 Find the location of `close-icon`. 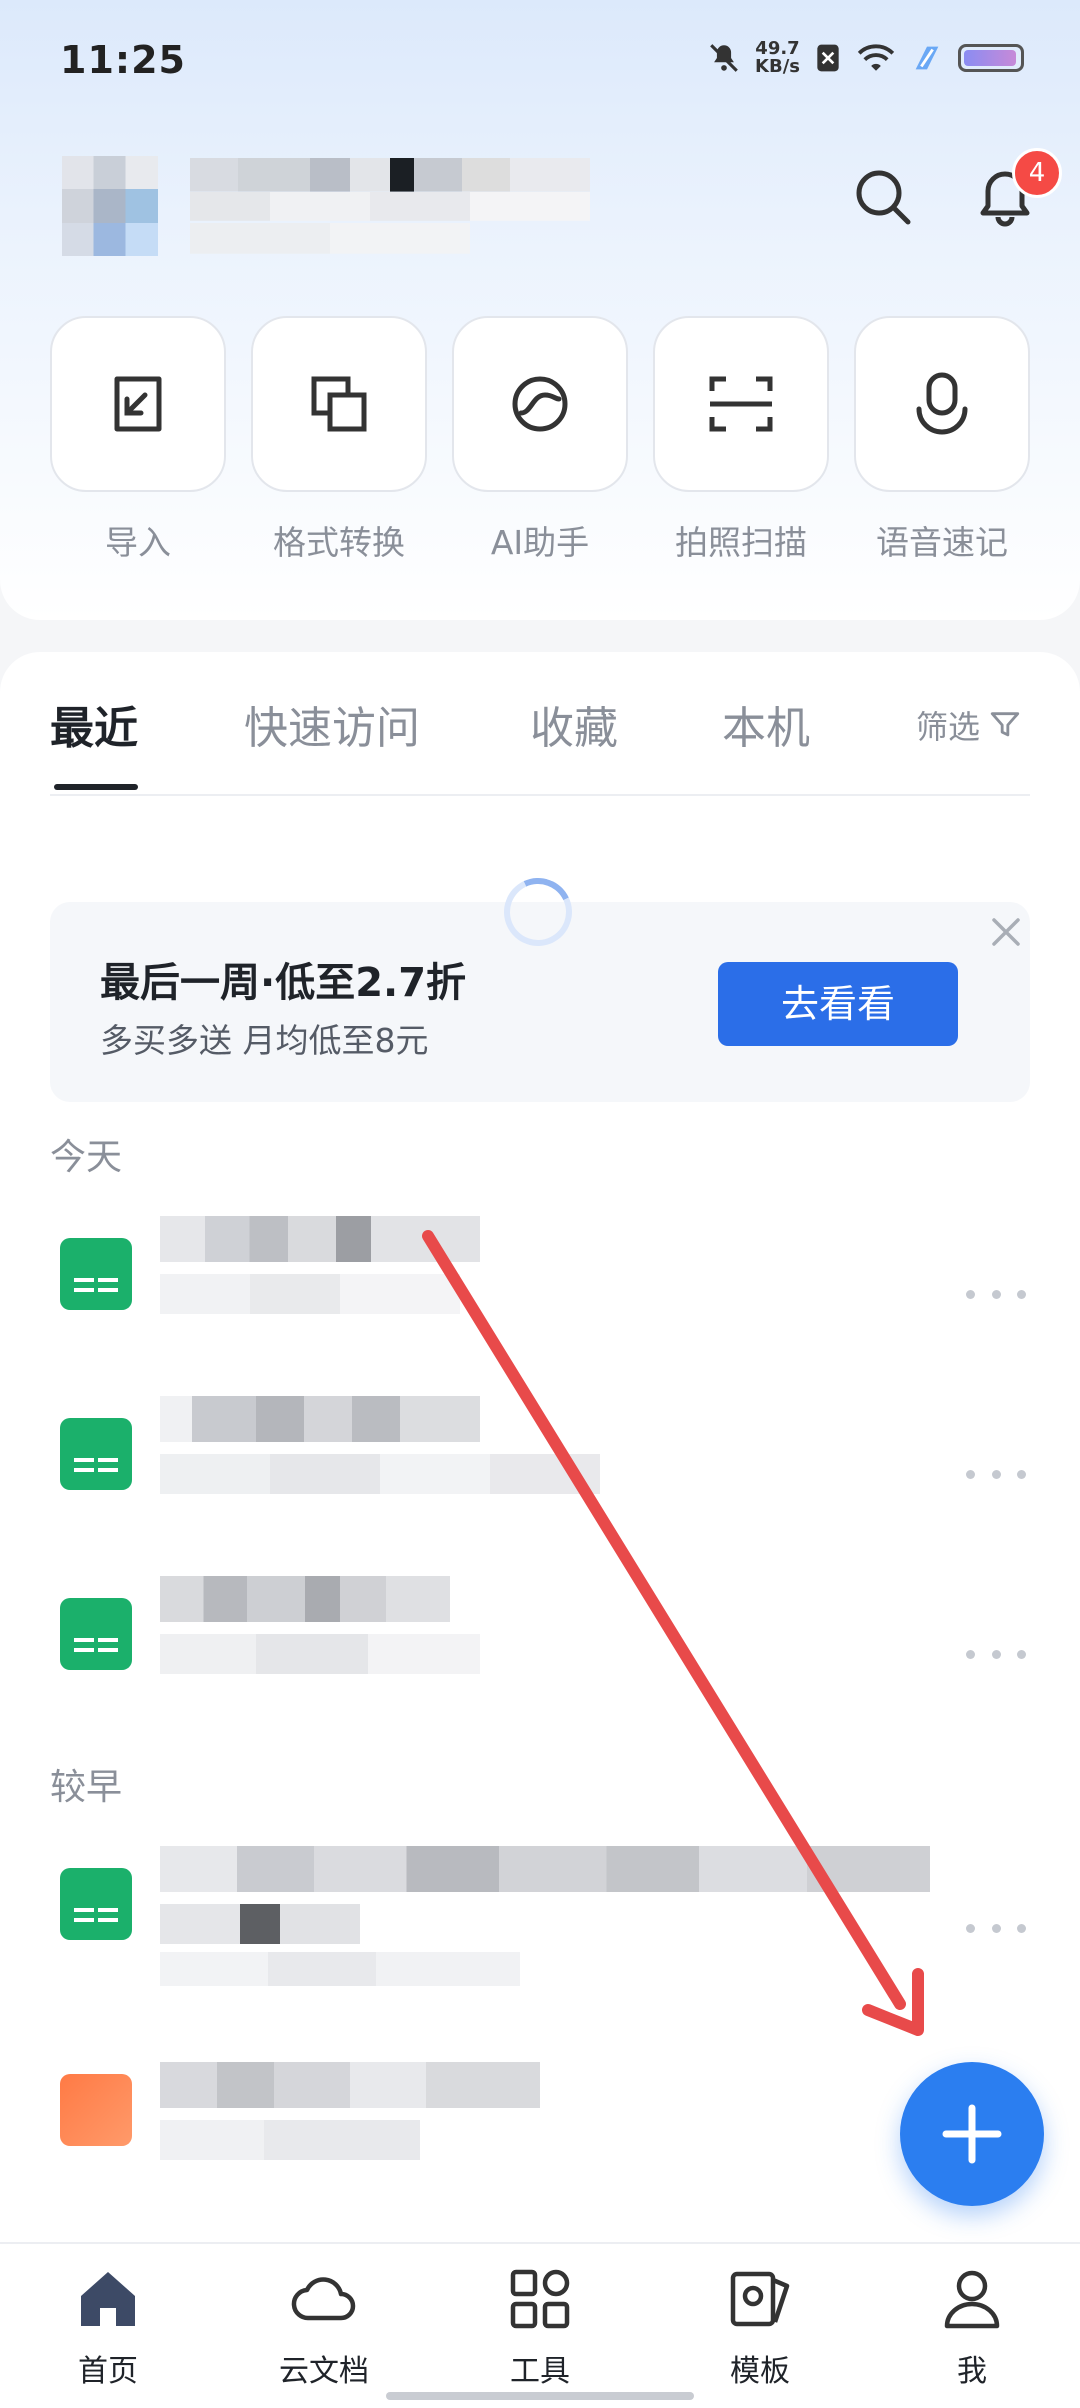

close-icon is located at coordinates (1006, 932).